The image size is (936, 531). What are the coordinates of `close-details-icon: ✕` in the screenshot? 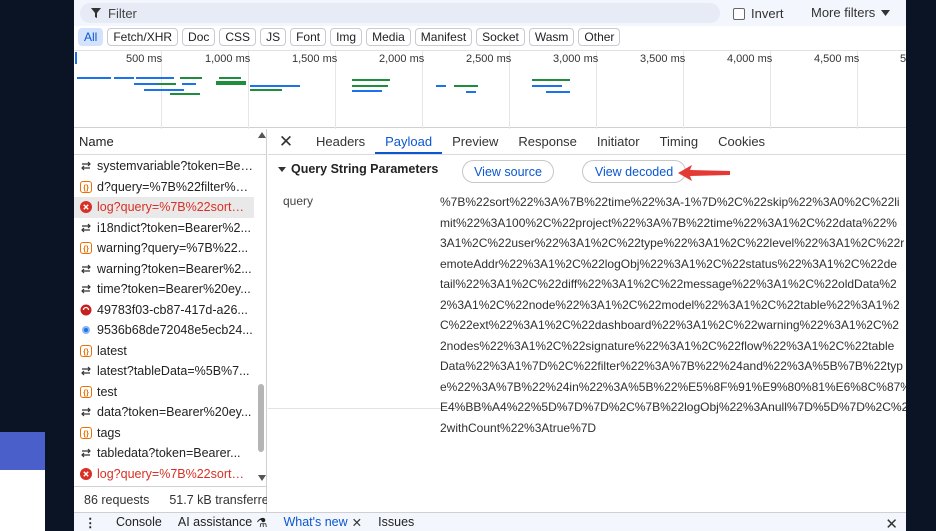 It's located at (286, 142).